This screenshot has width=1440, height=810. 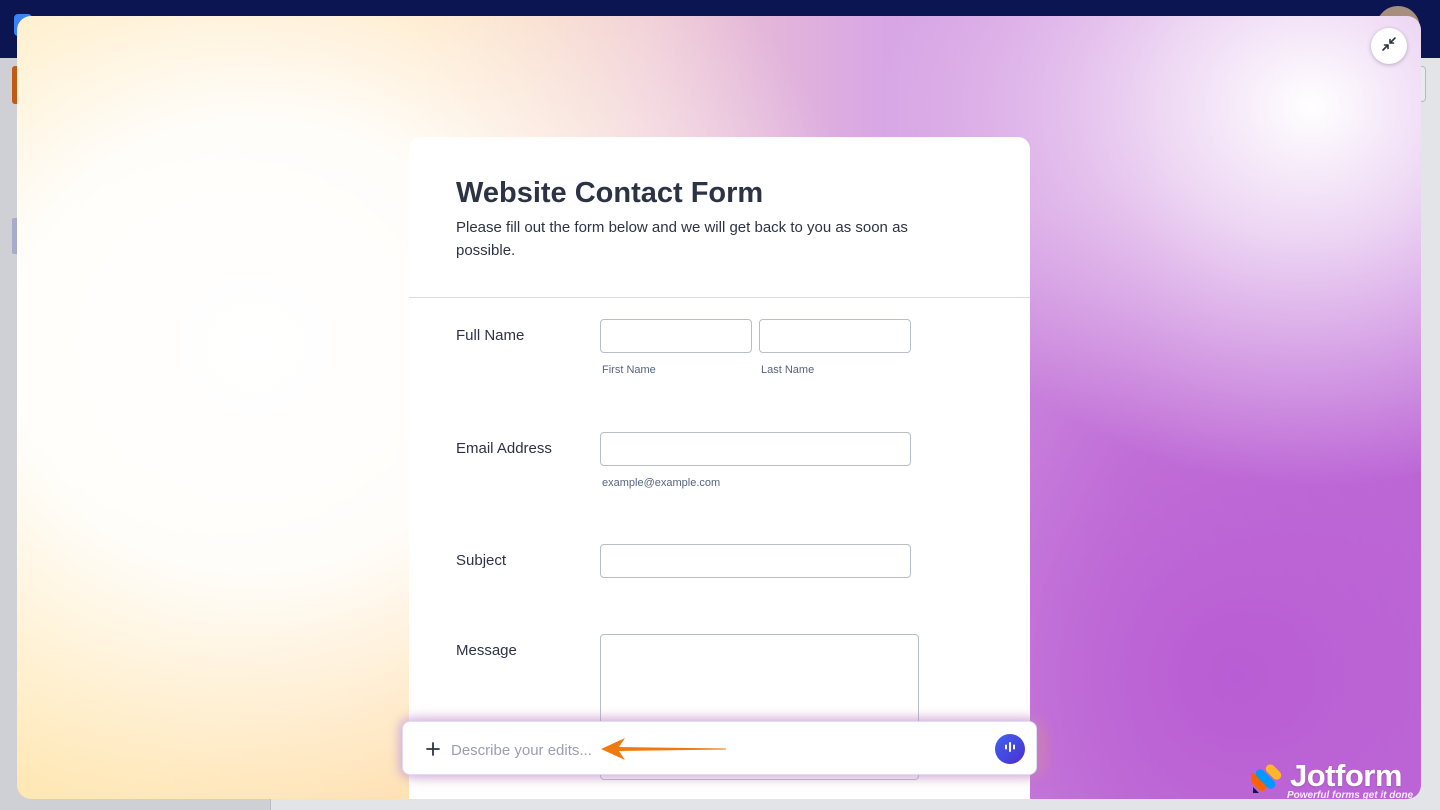 What do you see at coordinates (481, 560) in the screenshot?
I see `subject-label: Subject` at bounding box center [481, 560].